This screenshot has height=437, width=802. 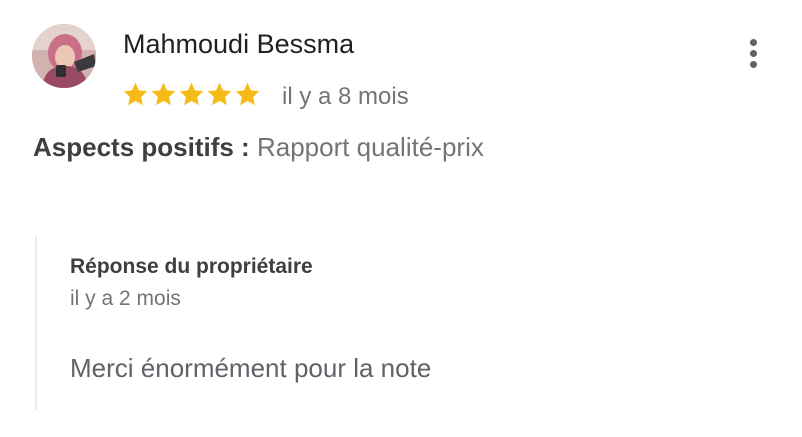 What do you see at coordinates (191, 266) in the screenshot?
I see `owner-reply-title: Réponse du propriétaire` at bounding box center [191, 266].